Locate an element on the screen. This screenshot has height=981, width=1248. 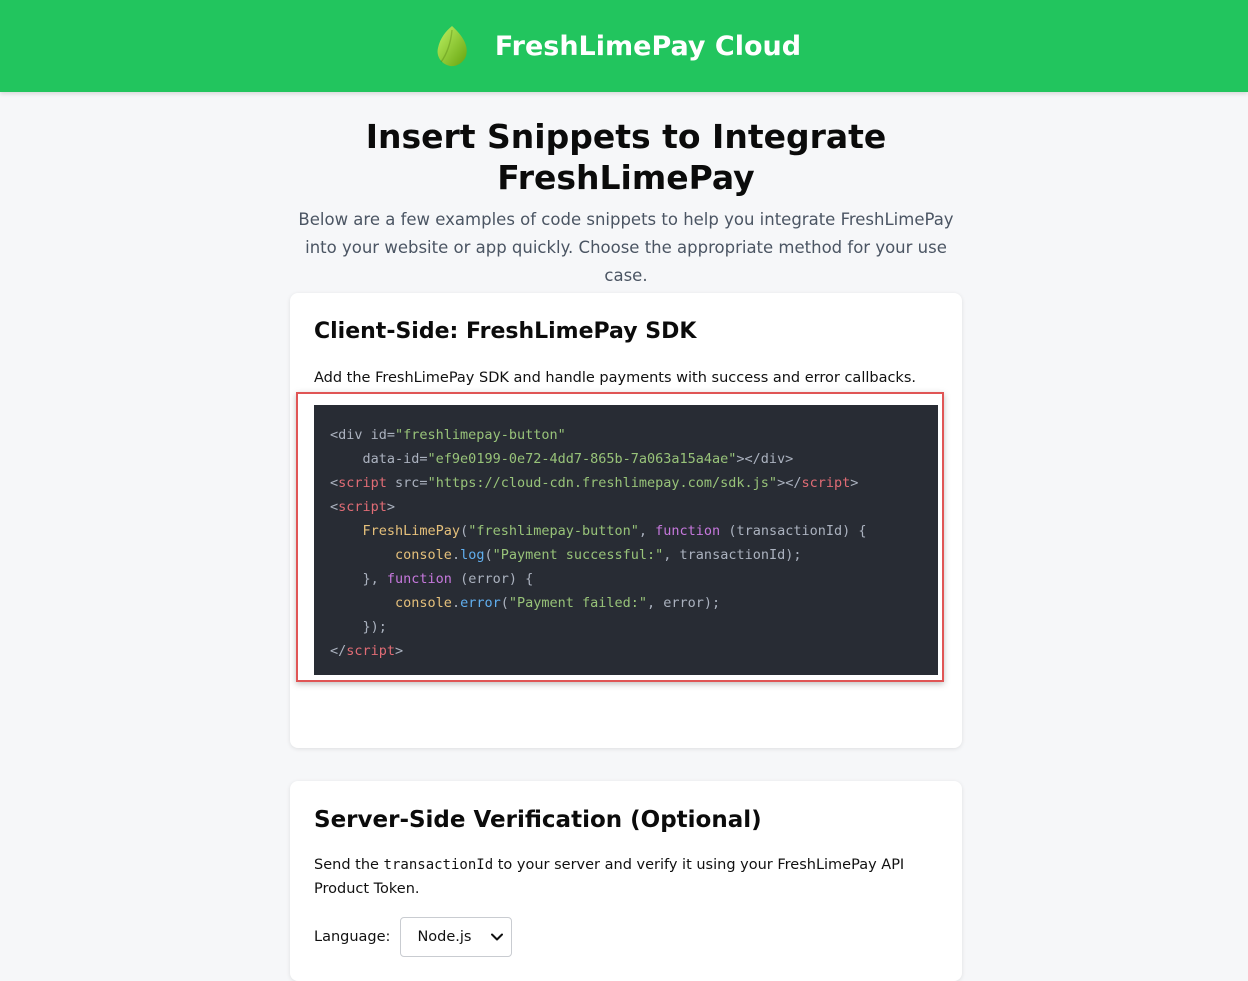
code-token: FreshLimePay is located at coordinates (411, 531).